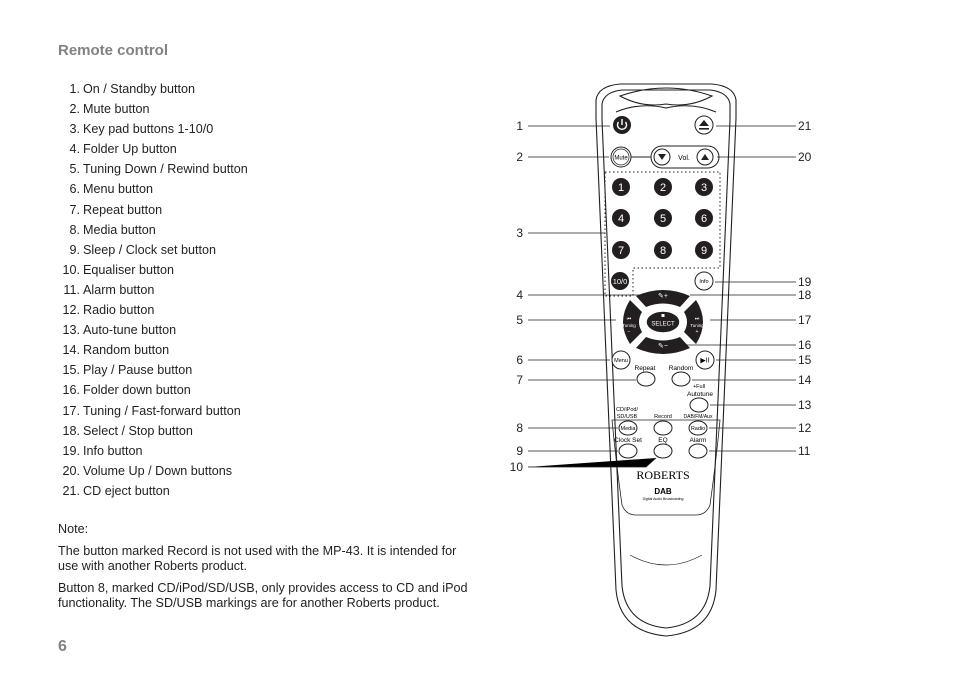 This screenshot has width=954, height=673. What do you see at coordinates (519, 320) in the screenshot?
I see `callout-number: 5` at bounding box center [519, 320].